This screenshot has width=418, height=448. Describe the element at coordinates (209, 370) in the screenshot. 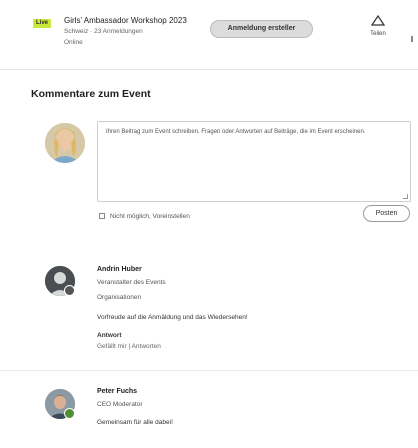

I see `comment-divider` at that location.